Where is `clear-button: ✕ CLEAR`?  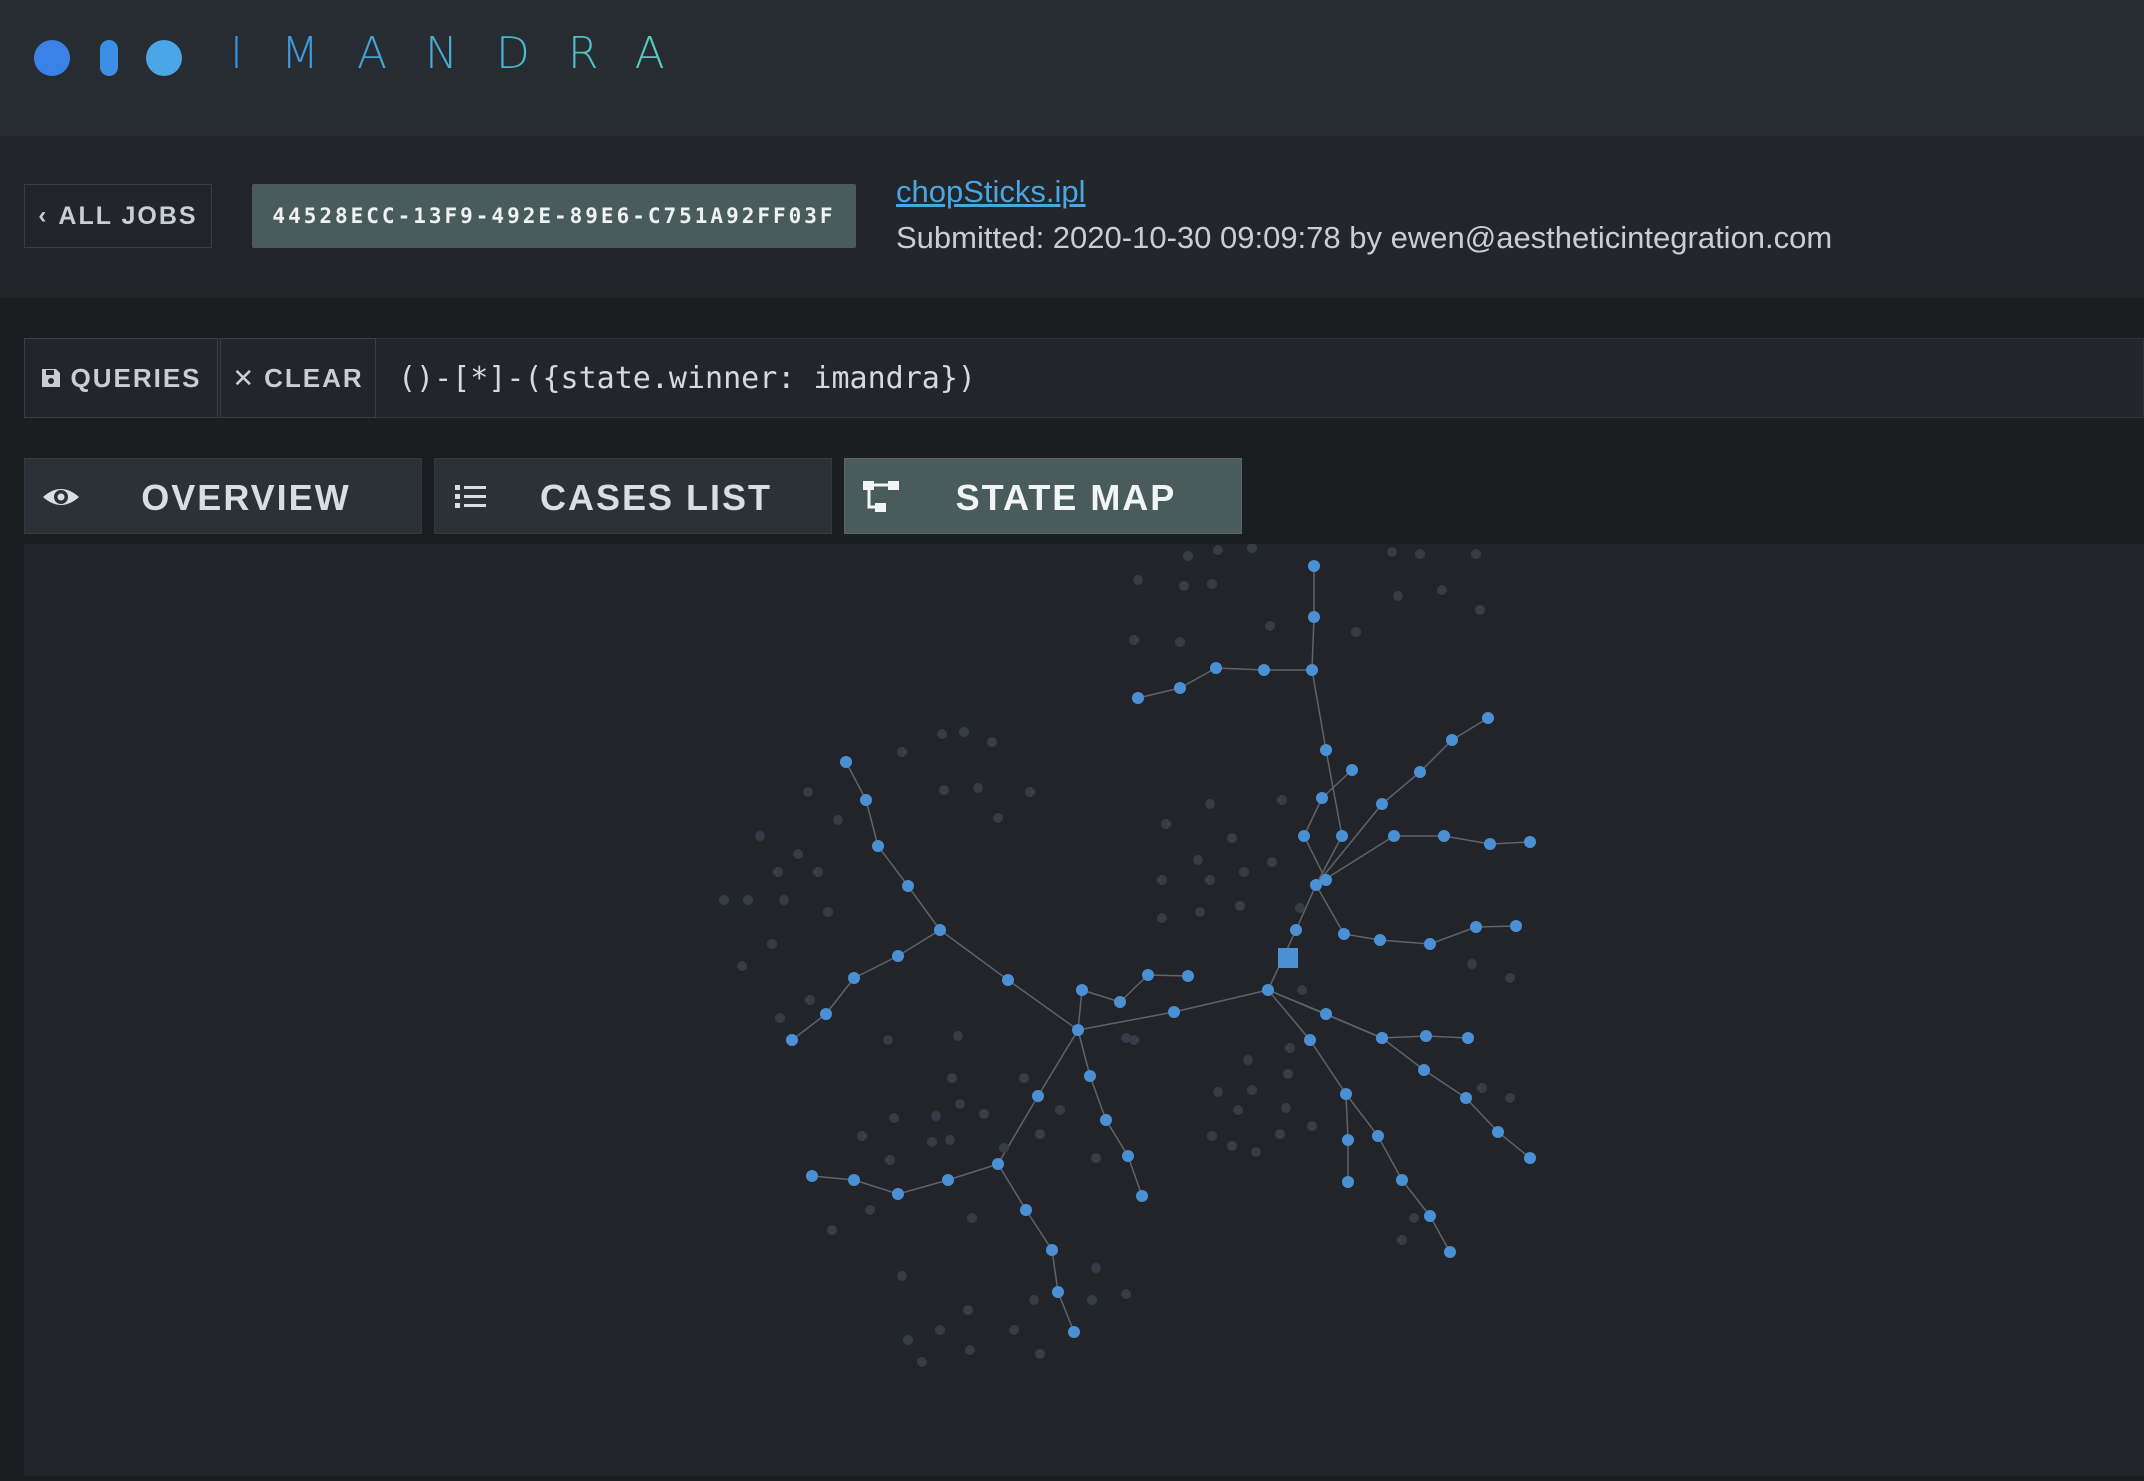
clear-button: ✕ CLEAR is located at coordinates (298, 378).